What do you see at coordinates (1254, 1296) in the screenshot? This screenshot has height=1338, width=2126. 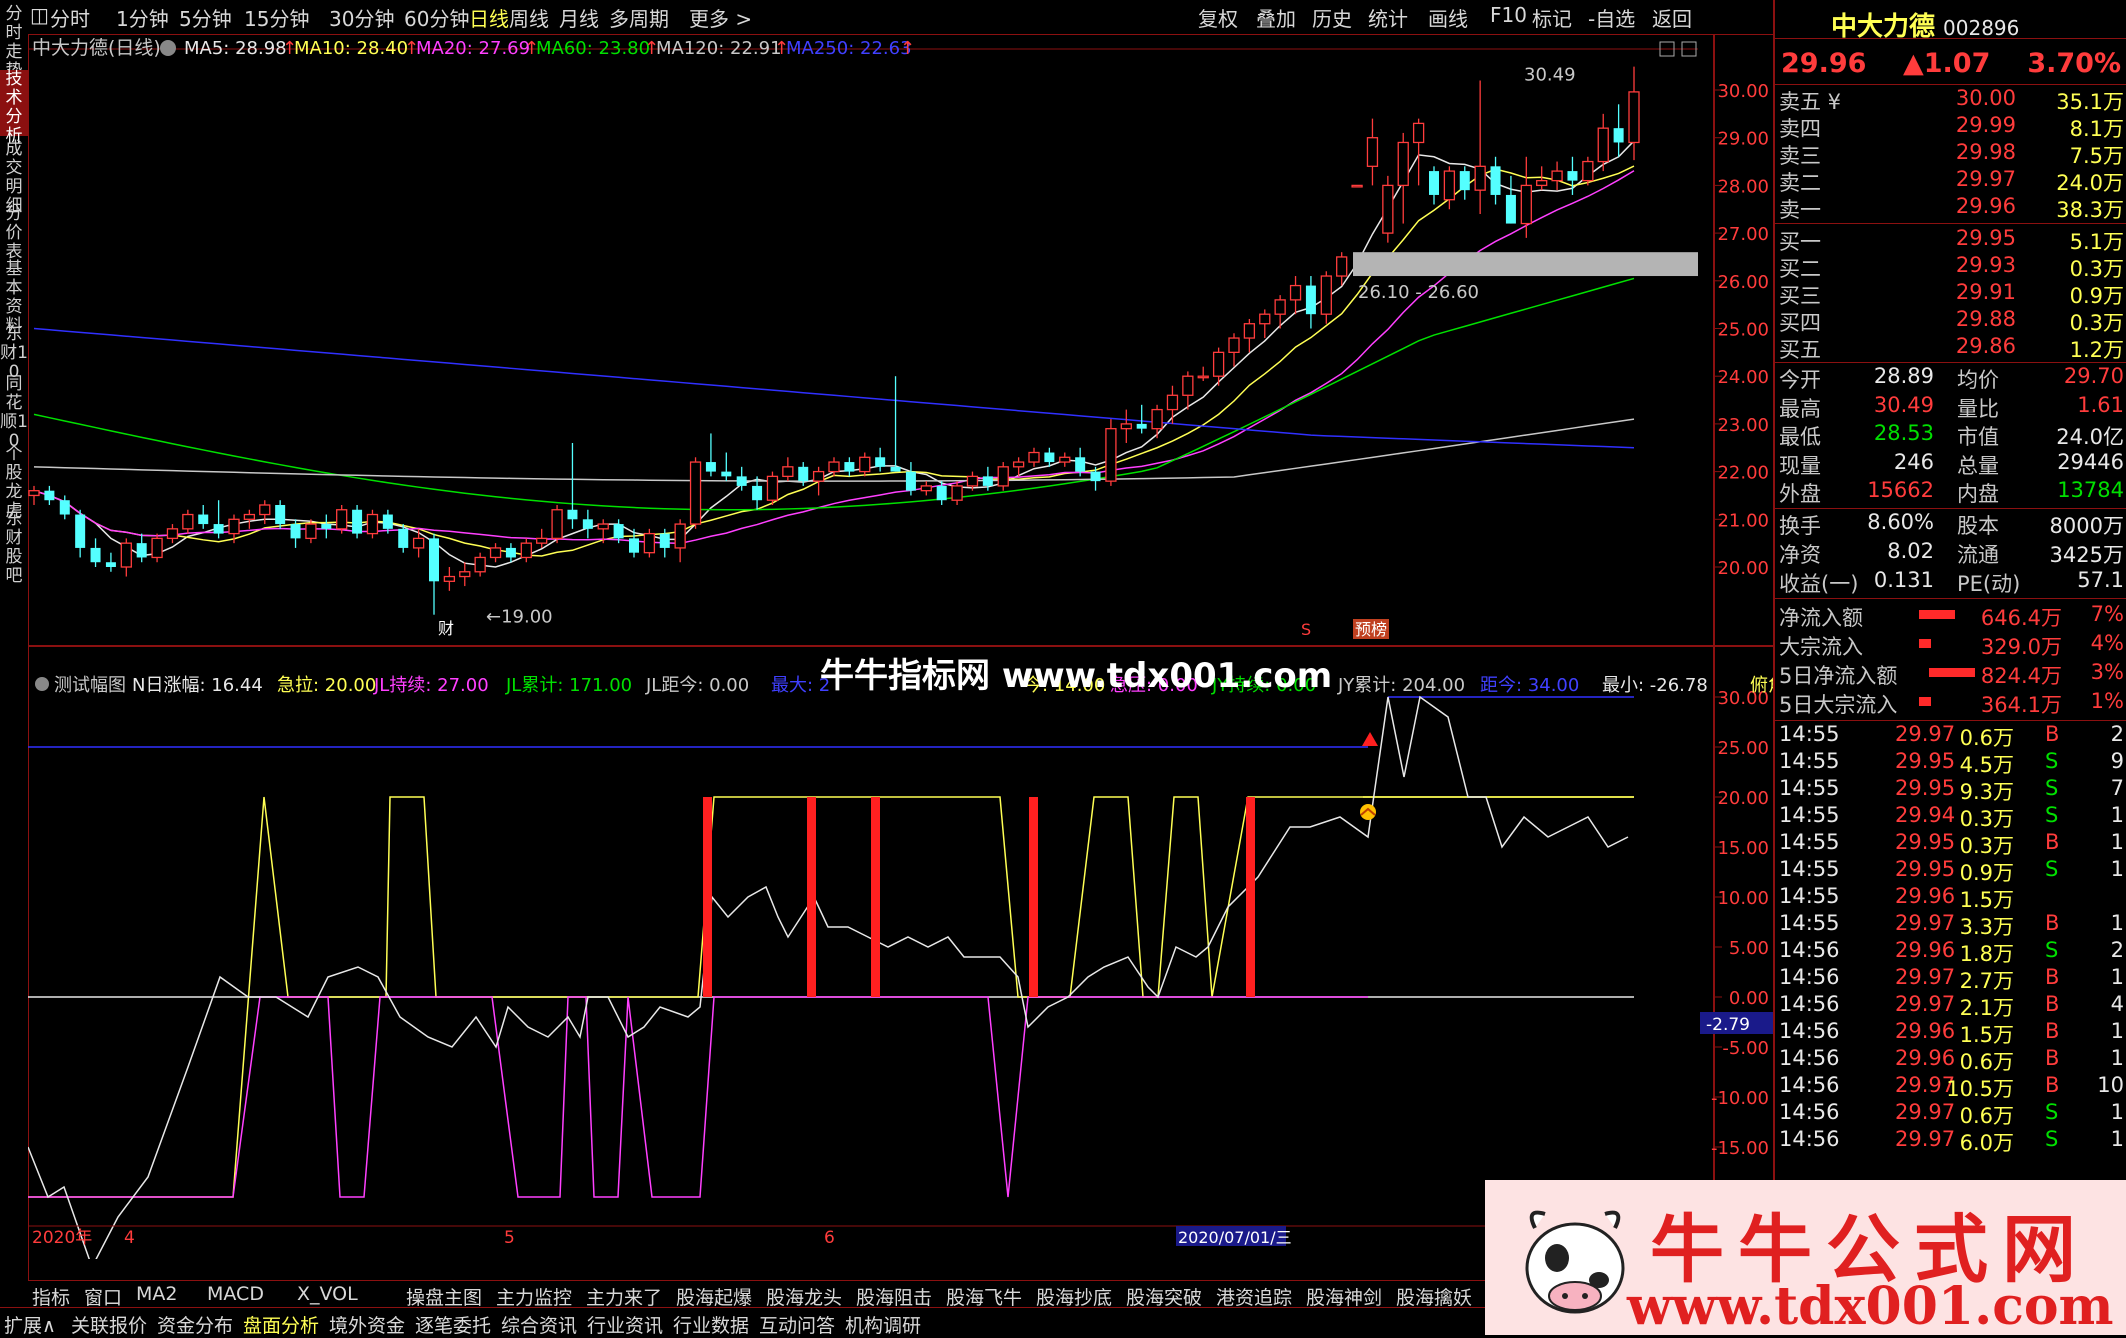 I see `indicator-tab-14: 港资追踪` at bounding box center [1254, 1296].